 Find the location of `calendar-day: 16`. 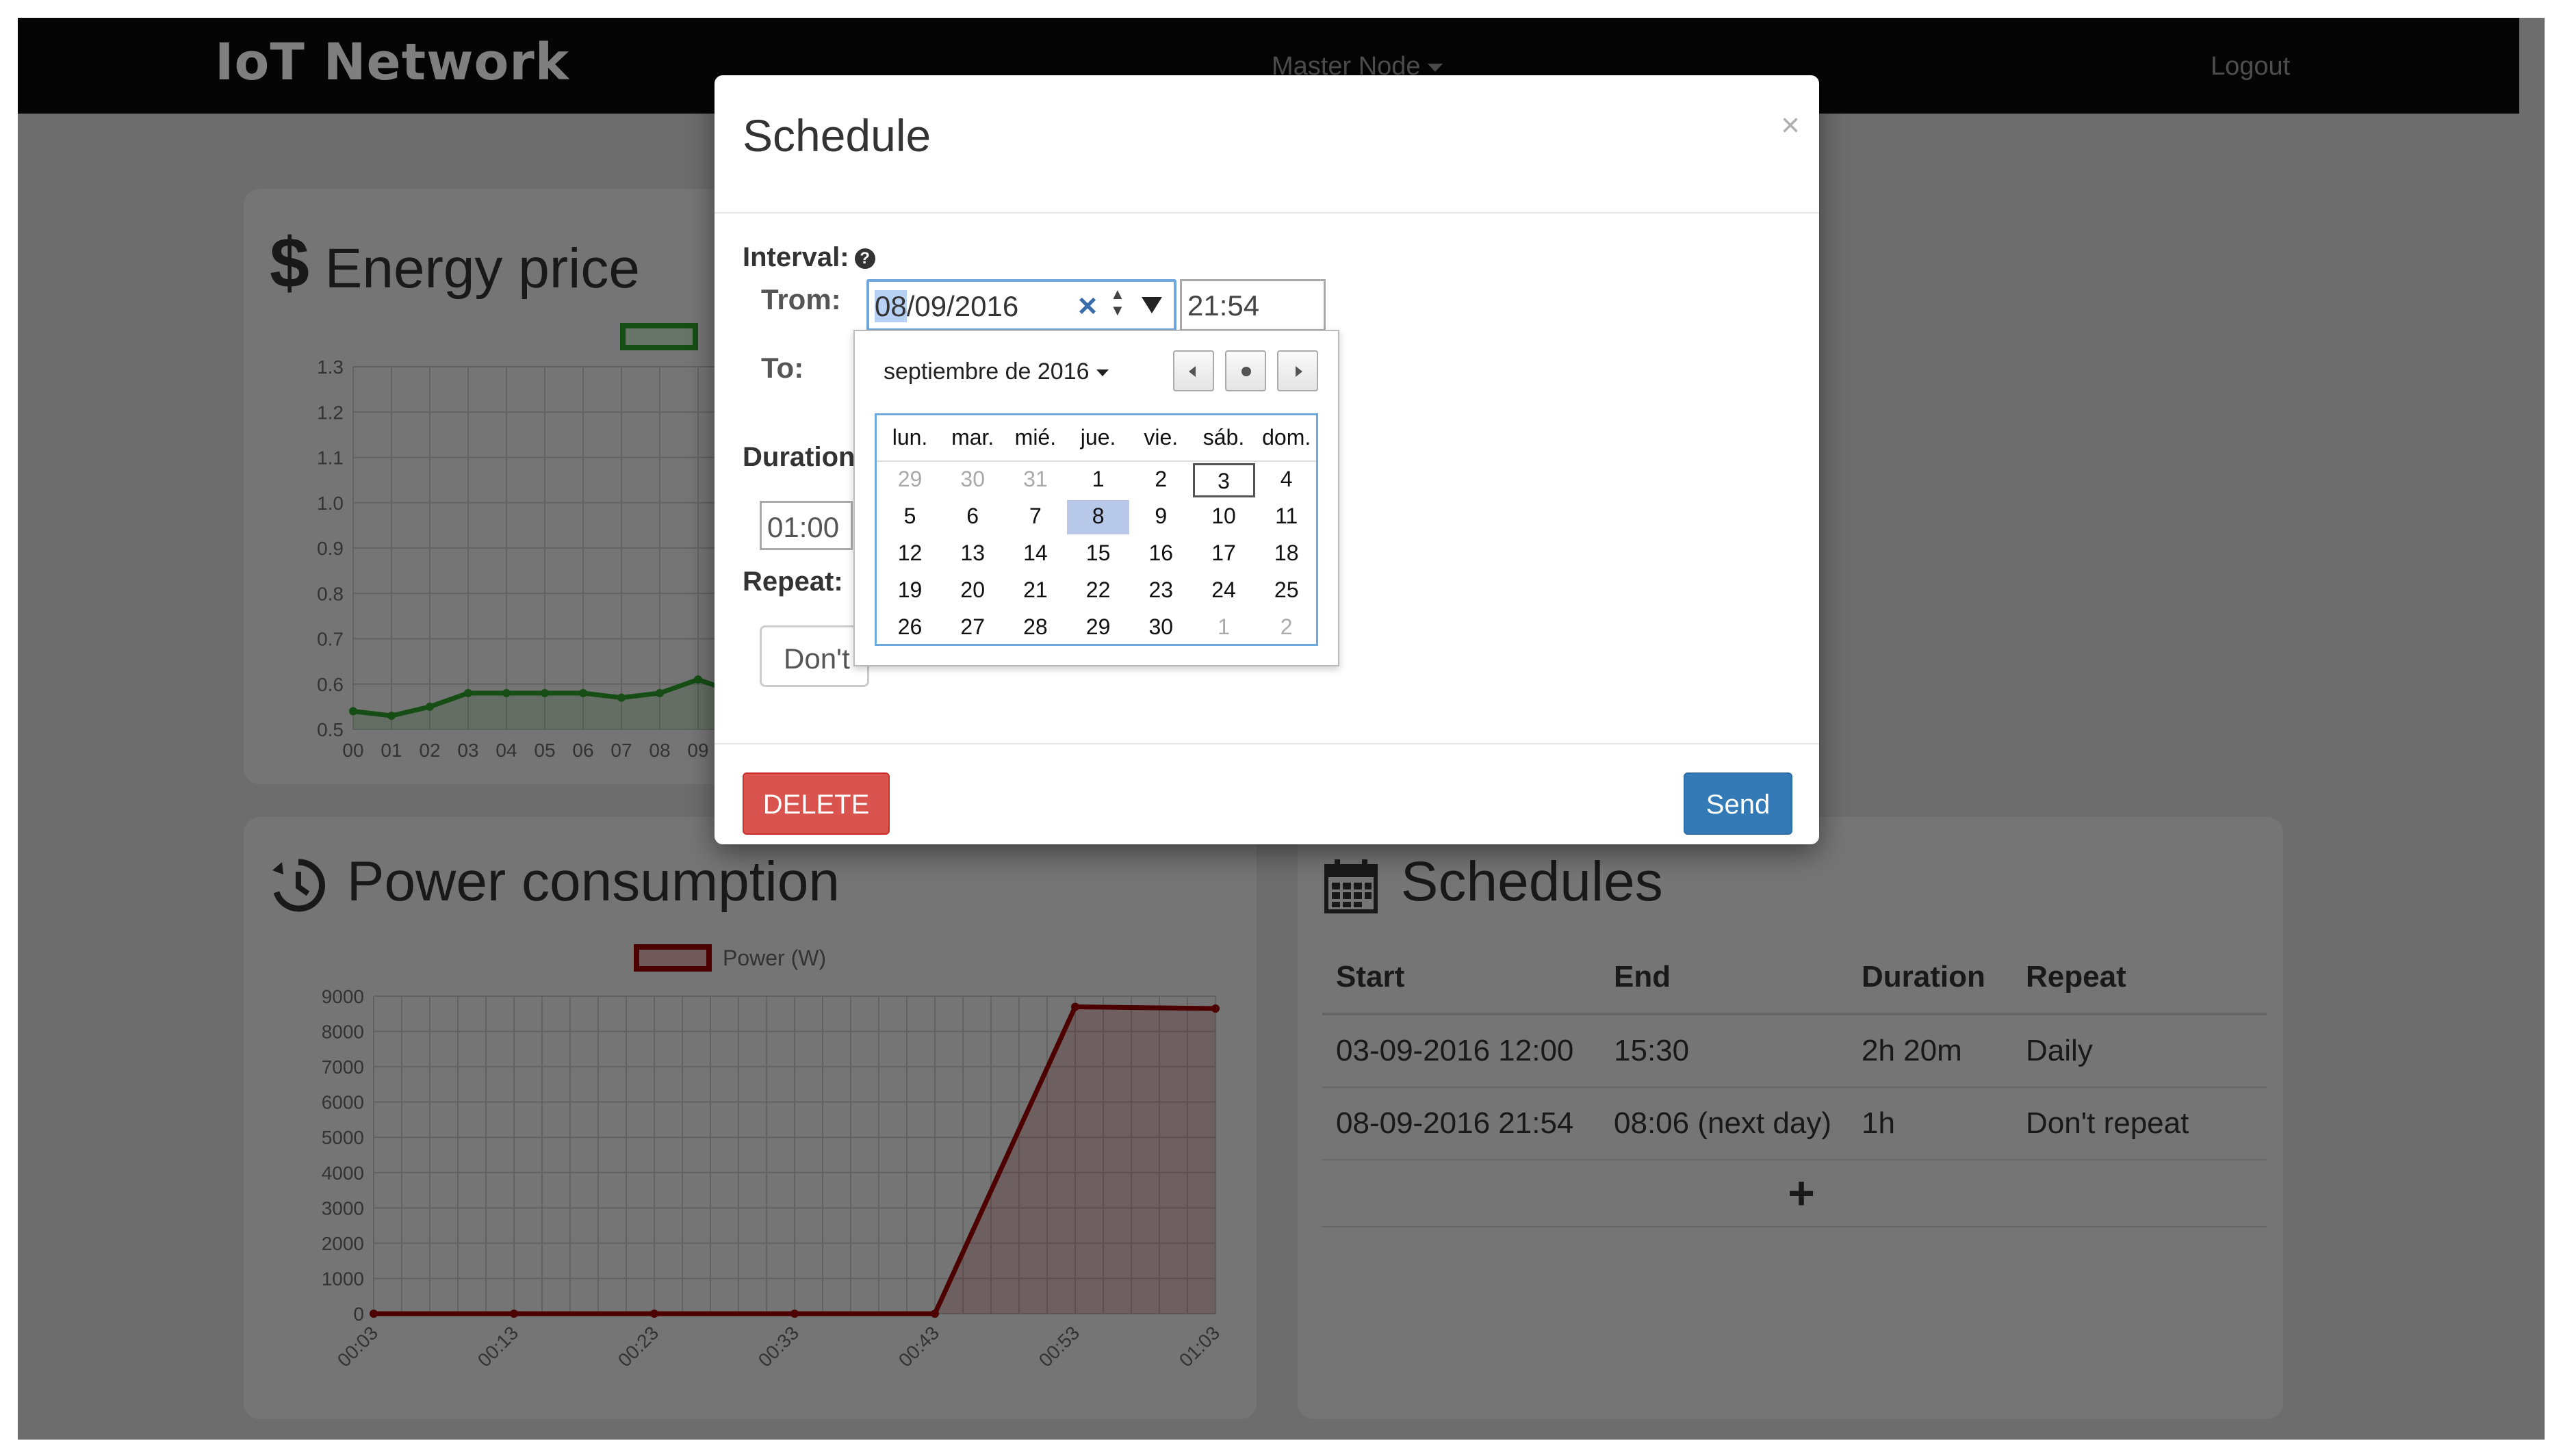

calendar-day: 16 is located at coordinates (1161, 554).